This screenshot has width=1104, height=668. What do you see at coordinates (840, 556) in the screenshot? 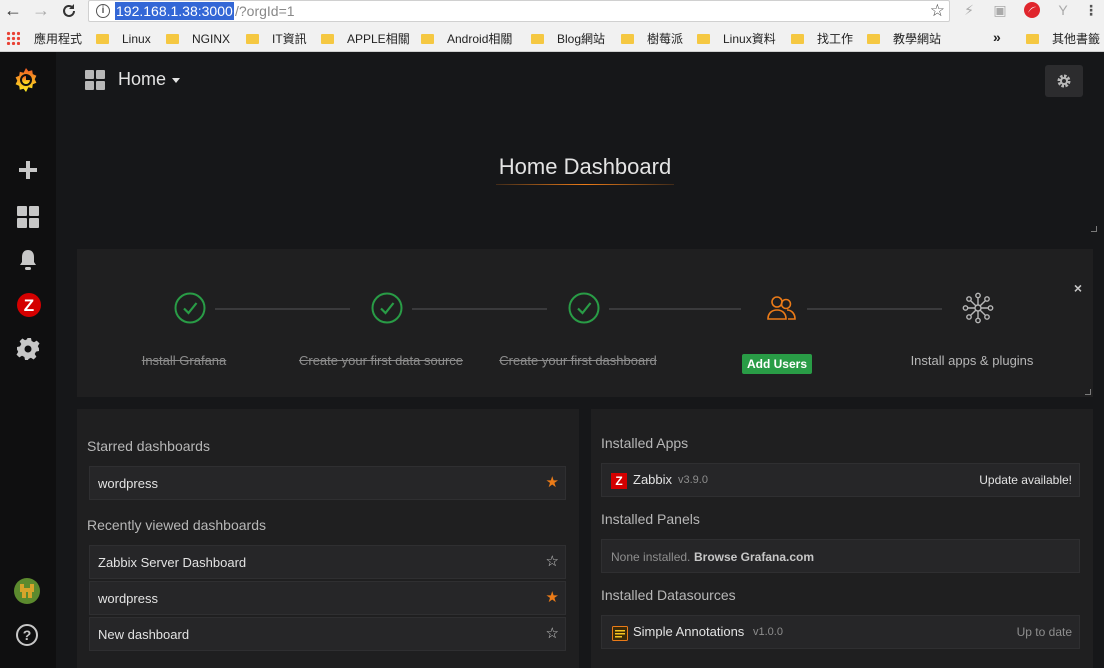
I see `panels-empty-row: None installed. Browse Grafana.com` at bounding box center [840, 556].